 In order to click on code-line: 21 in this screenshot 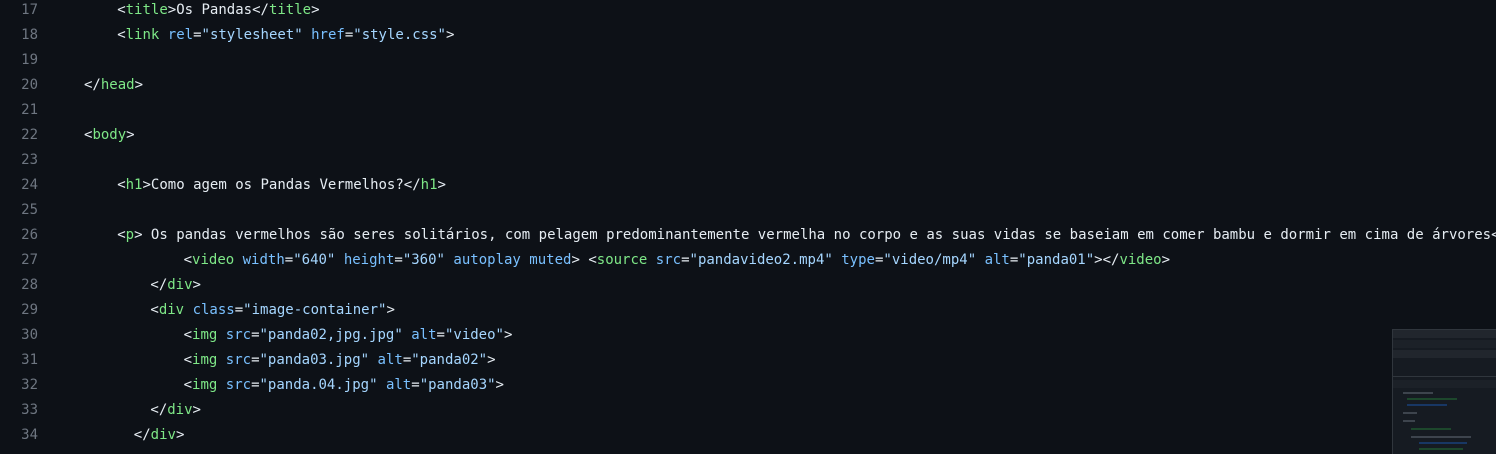, I will do `click(748, 110)`.